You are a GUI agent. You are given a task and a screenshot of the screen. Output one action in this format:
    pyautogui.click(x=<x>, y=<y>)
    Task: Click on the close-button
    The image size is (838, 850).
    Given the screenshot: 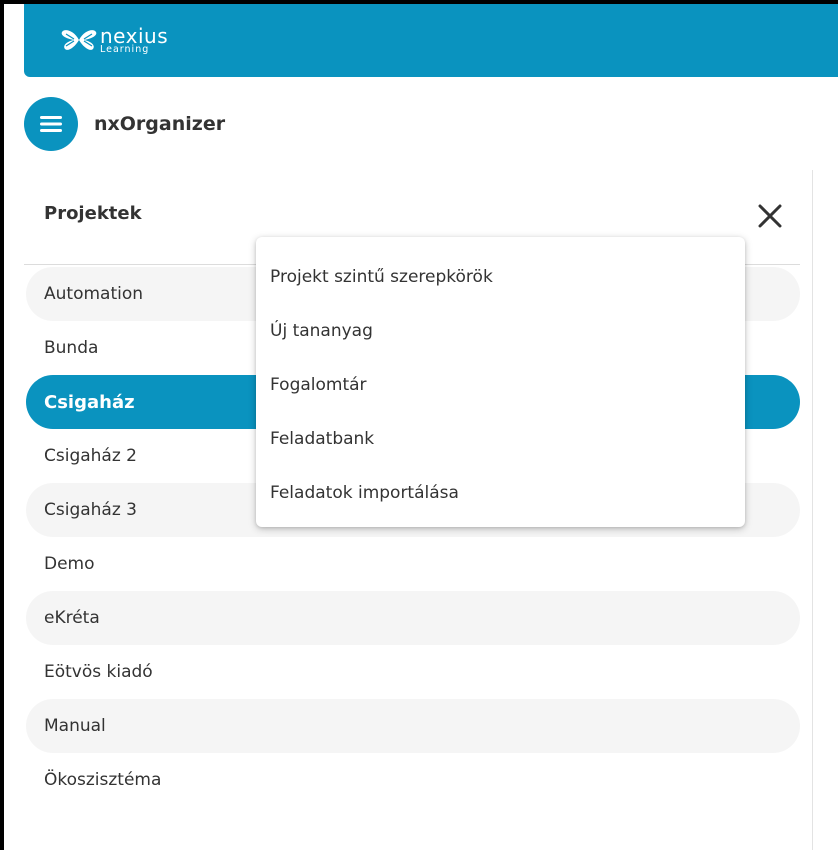 What is the action you would take?
    pyautogui.click(x=770, y=216)
    